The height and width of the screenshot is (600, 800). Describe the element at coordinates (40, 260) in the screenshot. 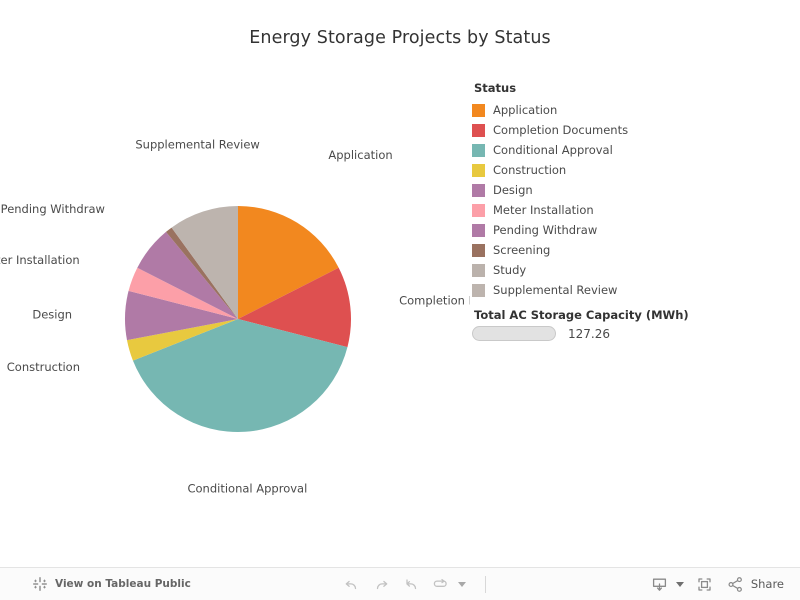

I see `pie-slice-label: Meter Installation` at that location.